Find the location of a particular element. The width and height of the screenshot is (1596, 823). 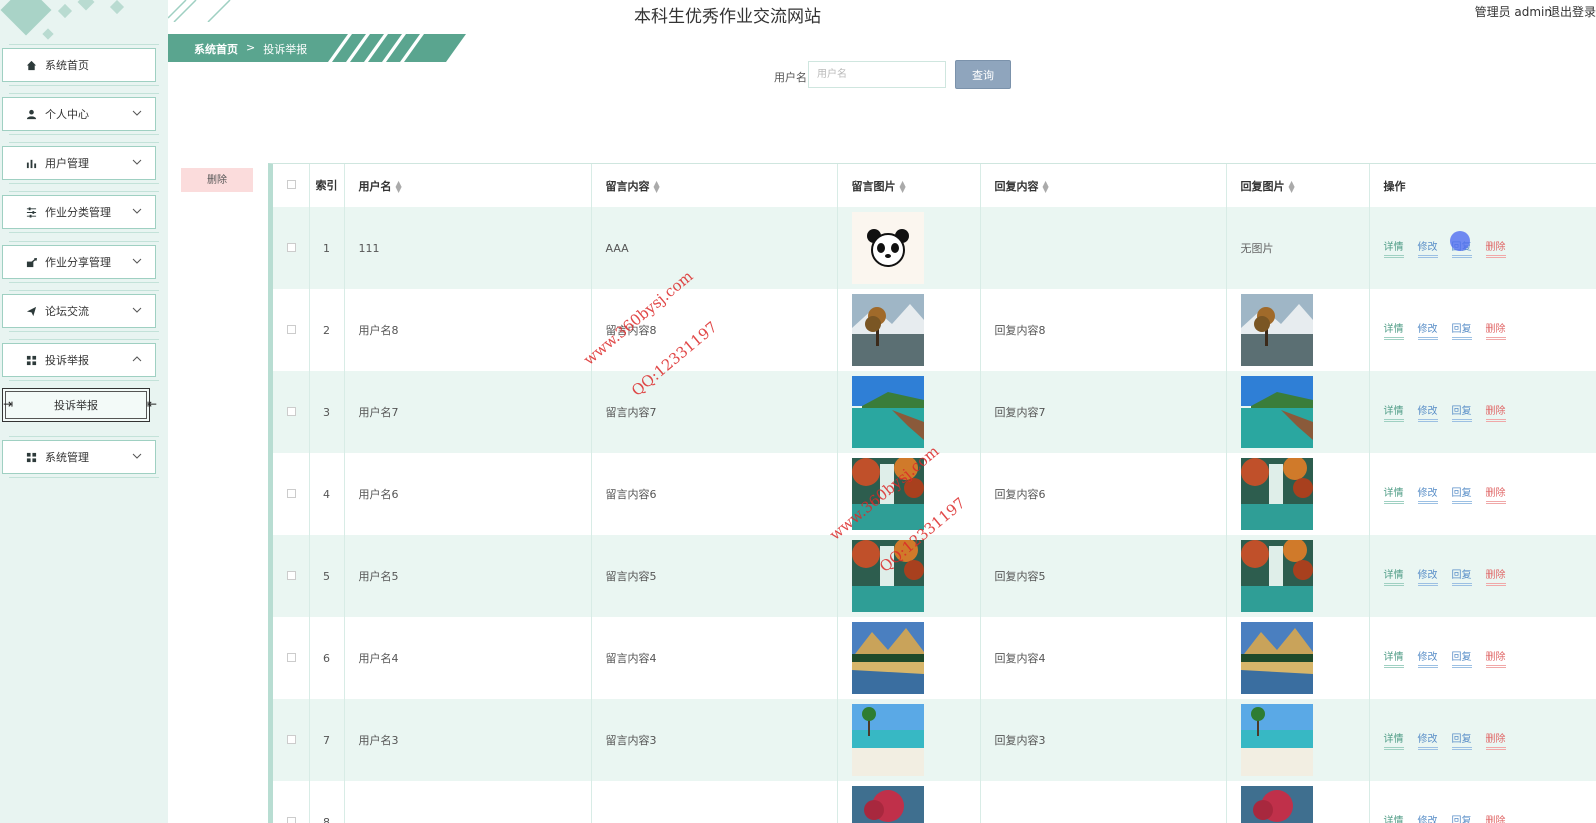

batch-delete-button: 删除 is located at coordinates (217, 180).